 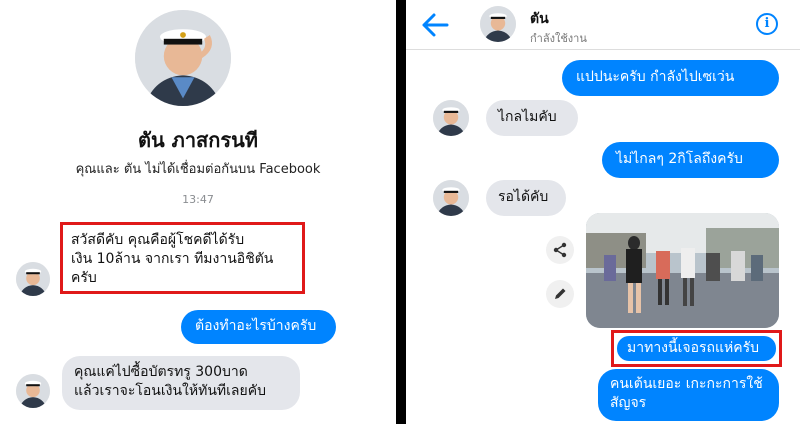 I want to click on share-icon, so click(x=560, y=250).